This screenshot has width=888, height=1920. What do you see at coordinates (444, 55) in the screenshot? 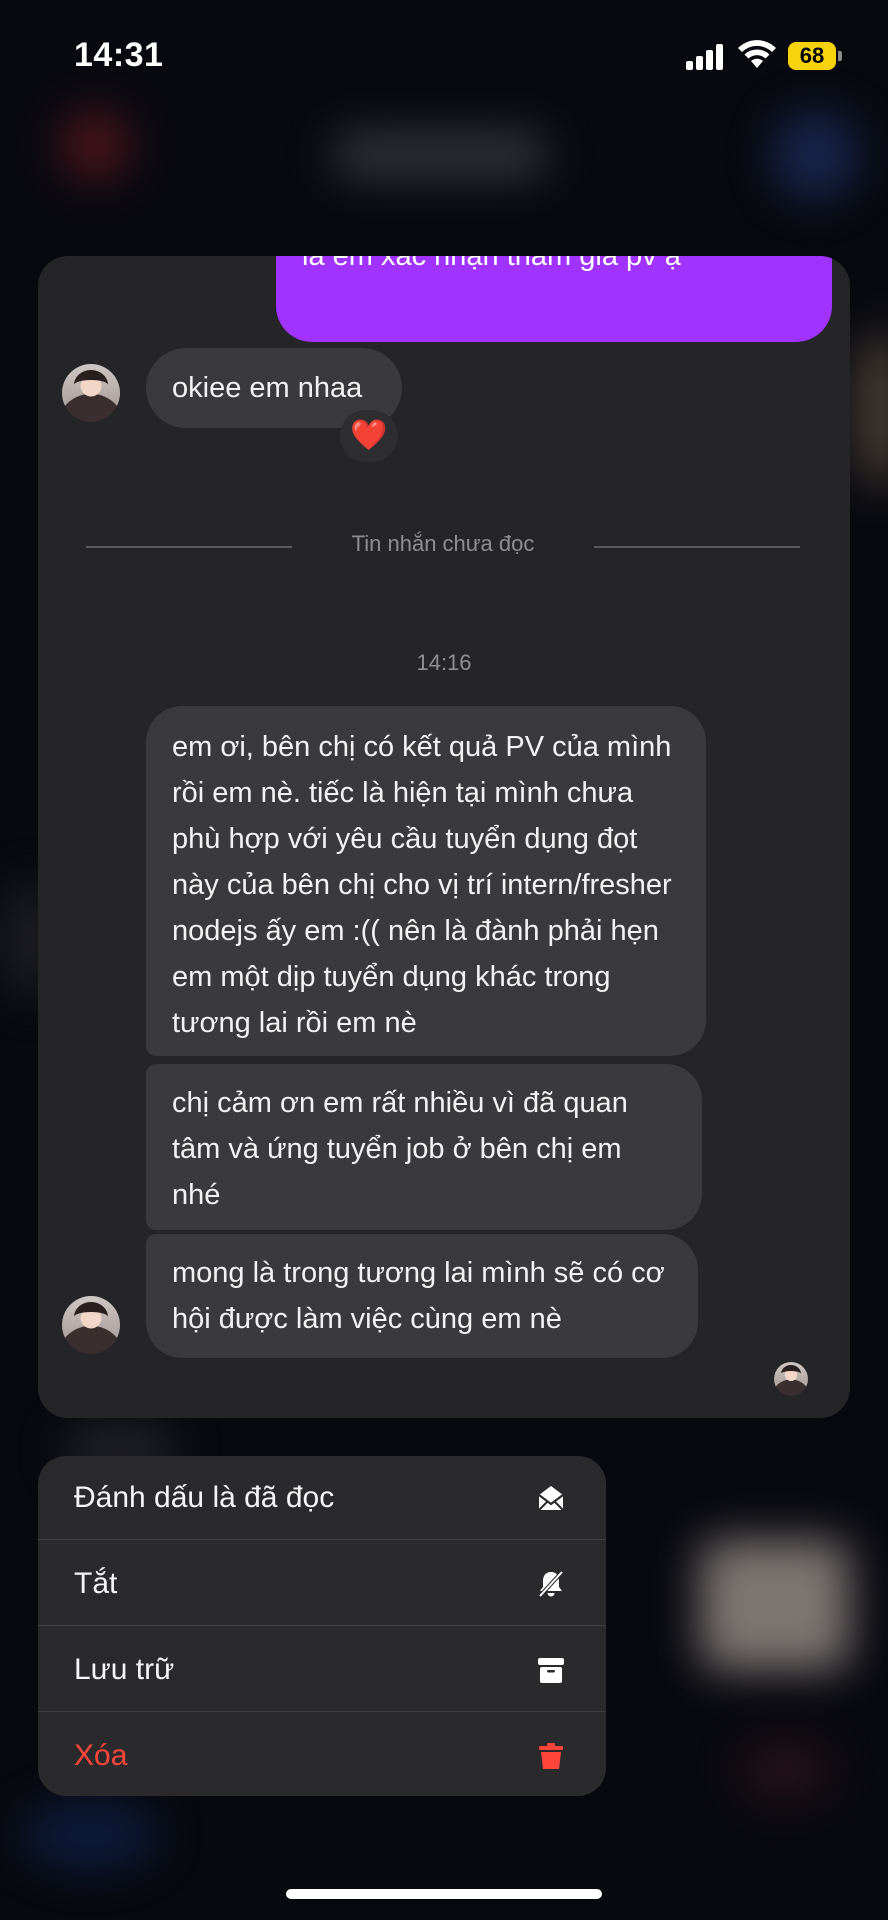
I see `status-bar: 14:31 68` at bounding box center [444, 55].